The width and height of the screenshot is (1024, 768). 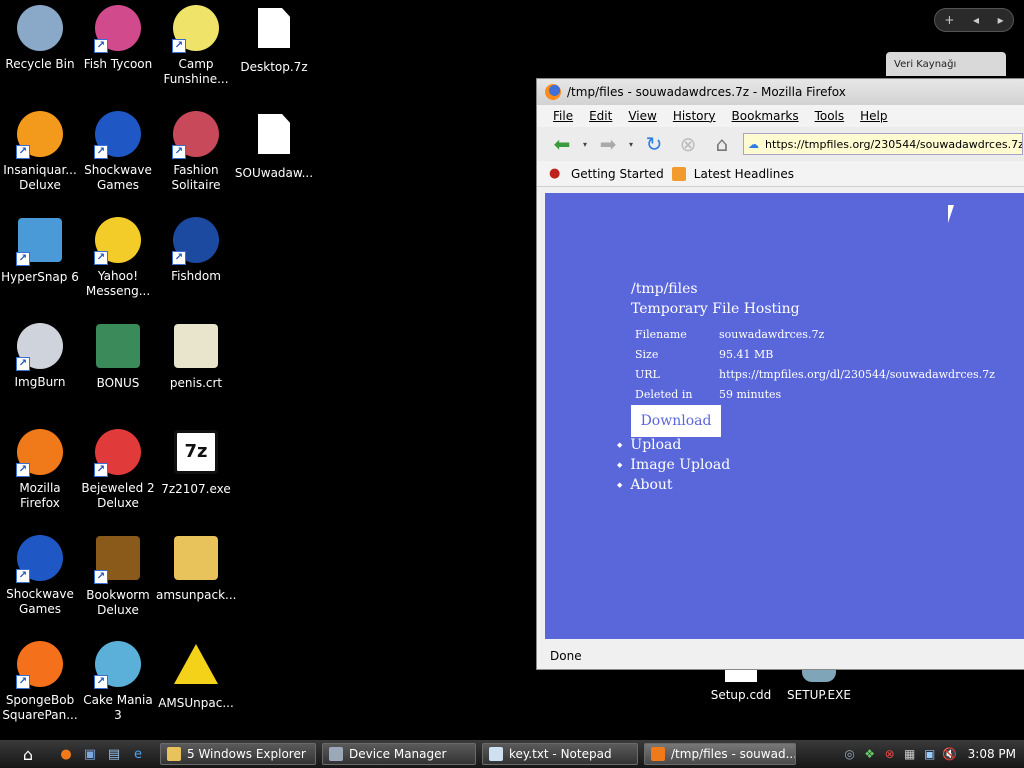 What do you see at coordinates (118, 576) in the screenshot?
I see `desktop-icon: ↗ Bookworm Deluxe` at bounding box center [118, 576].